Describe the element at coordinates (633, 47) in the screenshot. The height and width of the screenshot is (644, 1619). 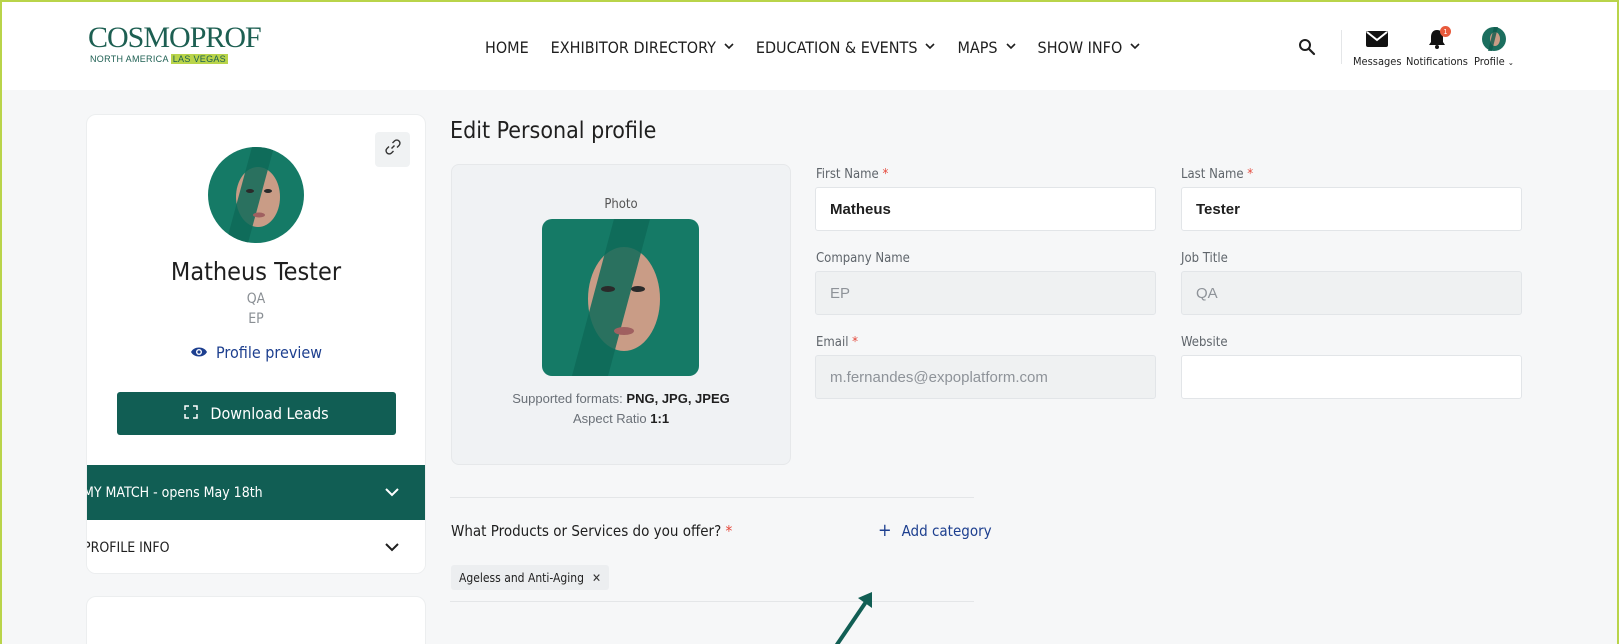
I see `nav-item-label: EXHIBITOR DIRECTORY` at that location.